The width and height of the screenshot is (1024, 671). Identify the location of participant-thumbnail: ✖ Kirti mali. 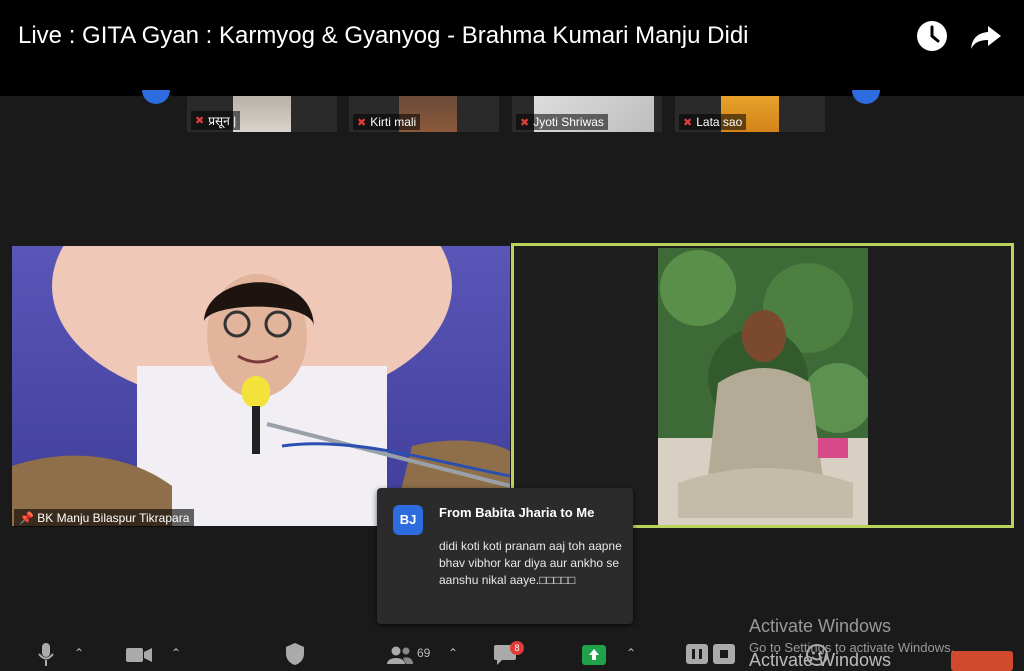
(424, 114).